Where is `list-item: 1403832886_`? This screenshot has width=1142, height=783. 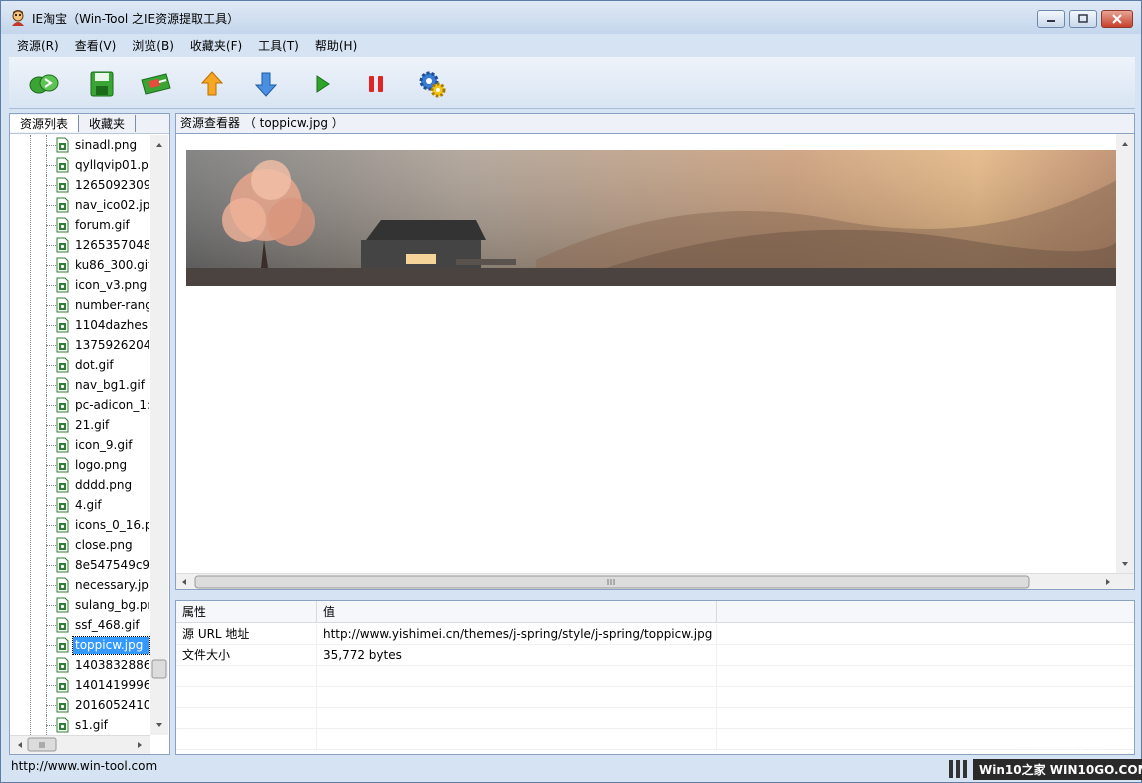 list-item: 1403832886_ is located at coordinates (80, 665).